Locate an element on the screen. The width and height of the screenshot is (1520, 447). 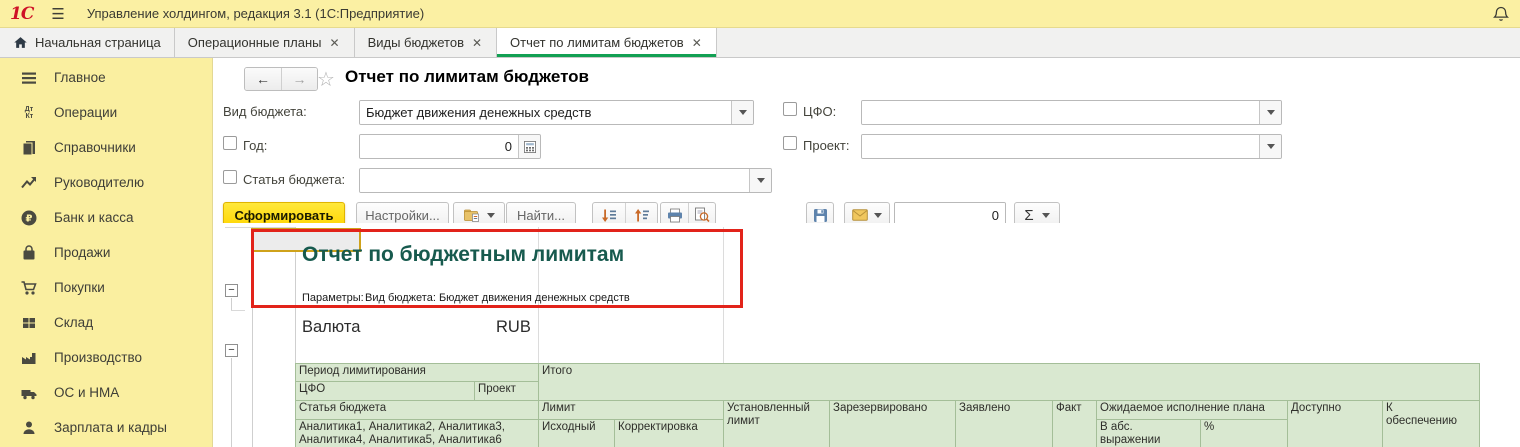
col-project: Проект is located at coordinates (506, 391).